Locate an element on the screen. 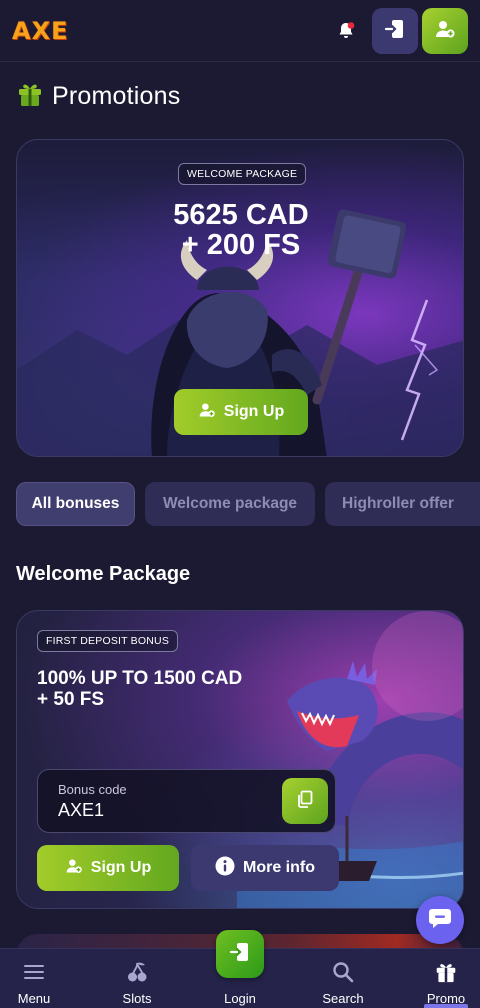  copy-icon is located at coordinates (305, 801).